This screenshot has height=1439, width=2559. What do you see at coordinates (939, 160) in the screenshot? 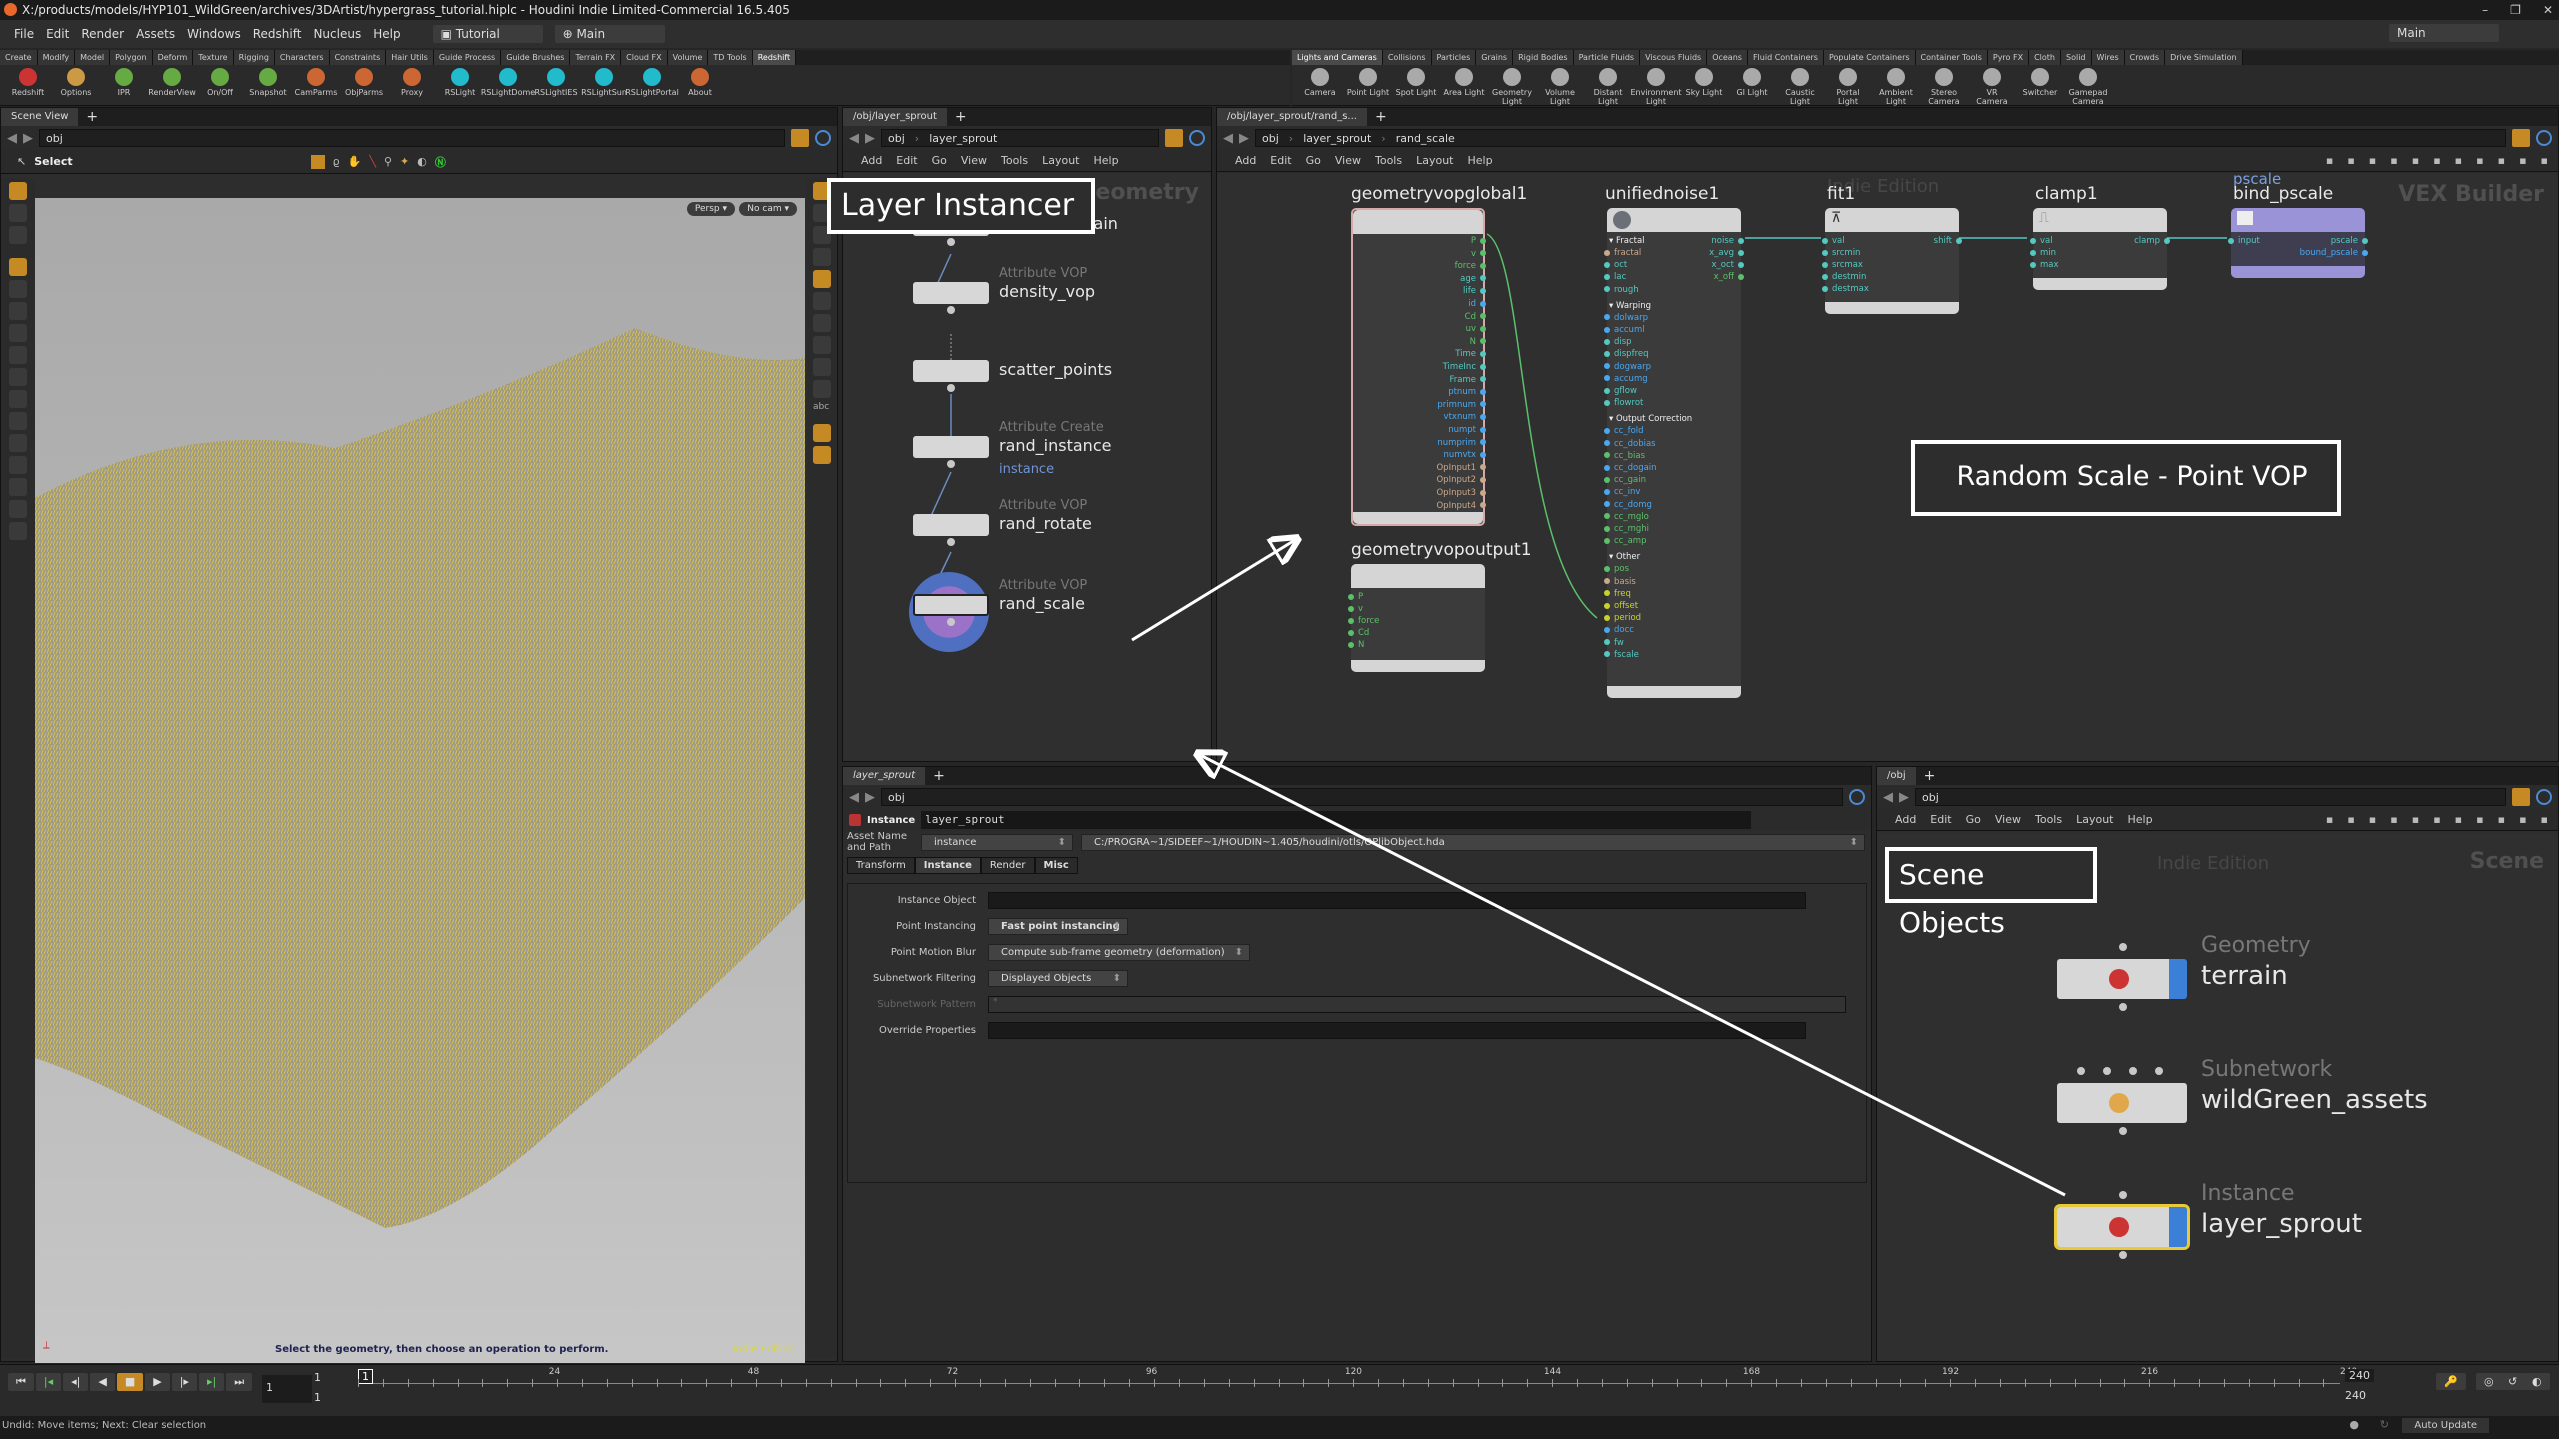
I see `menu-go: Go` at bounding box center [939, 160].